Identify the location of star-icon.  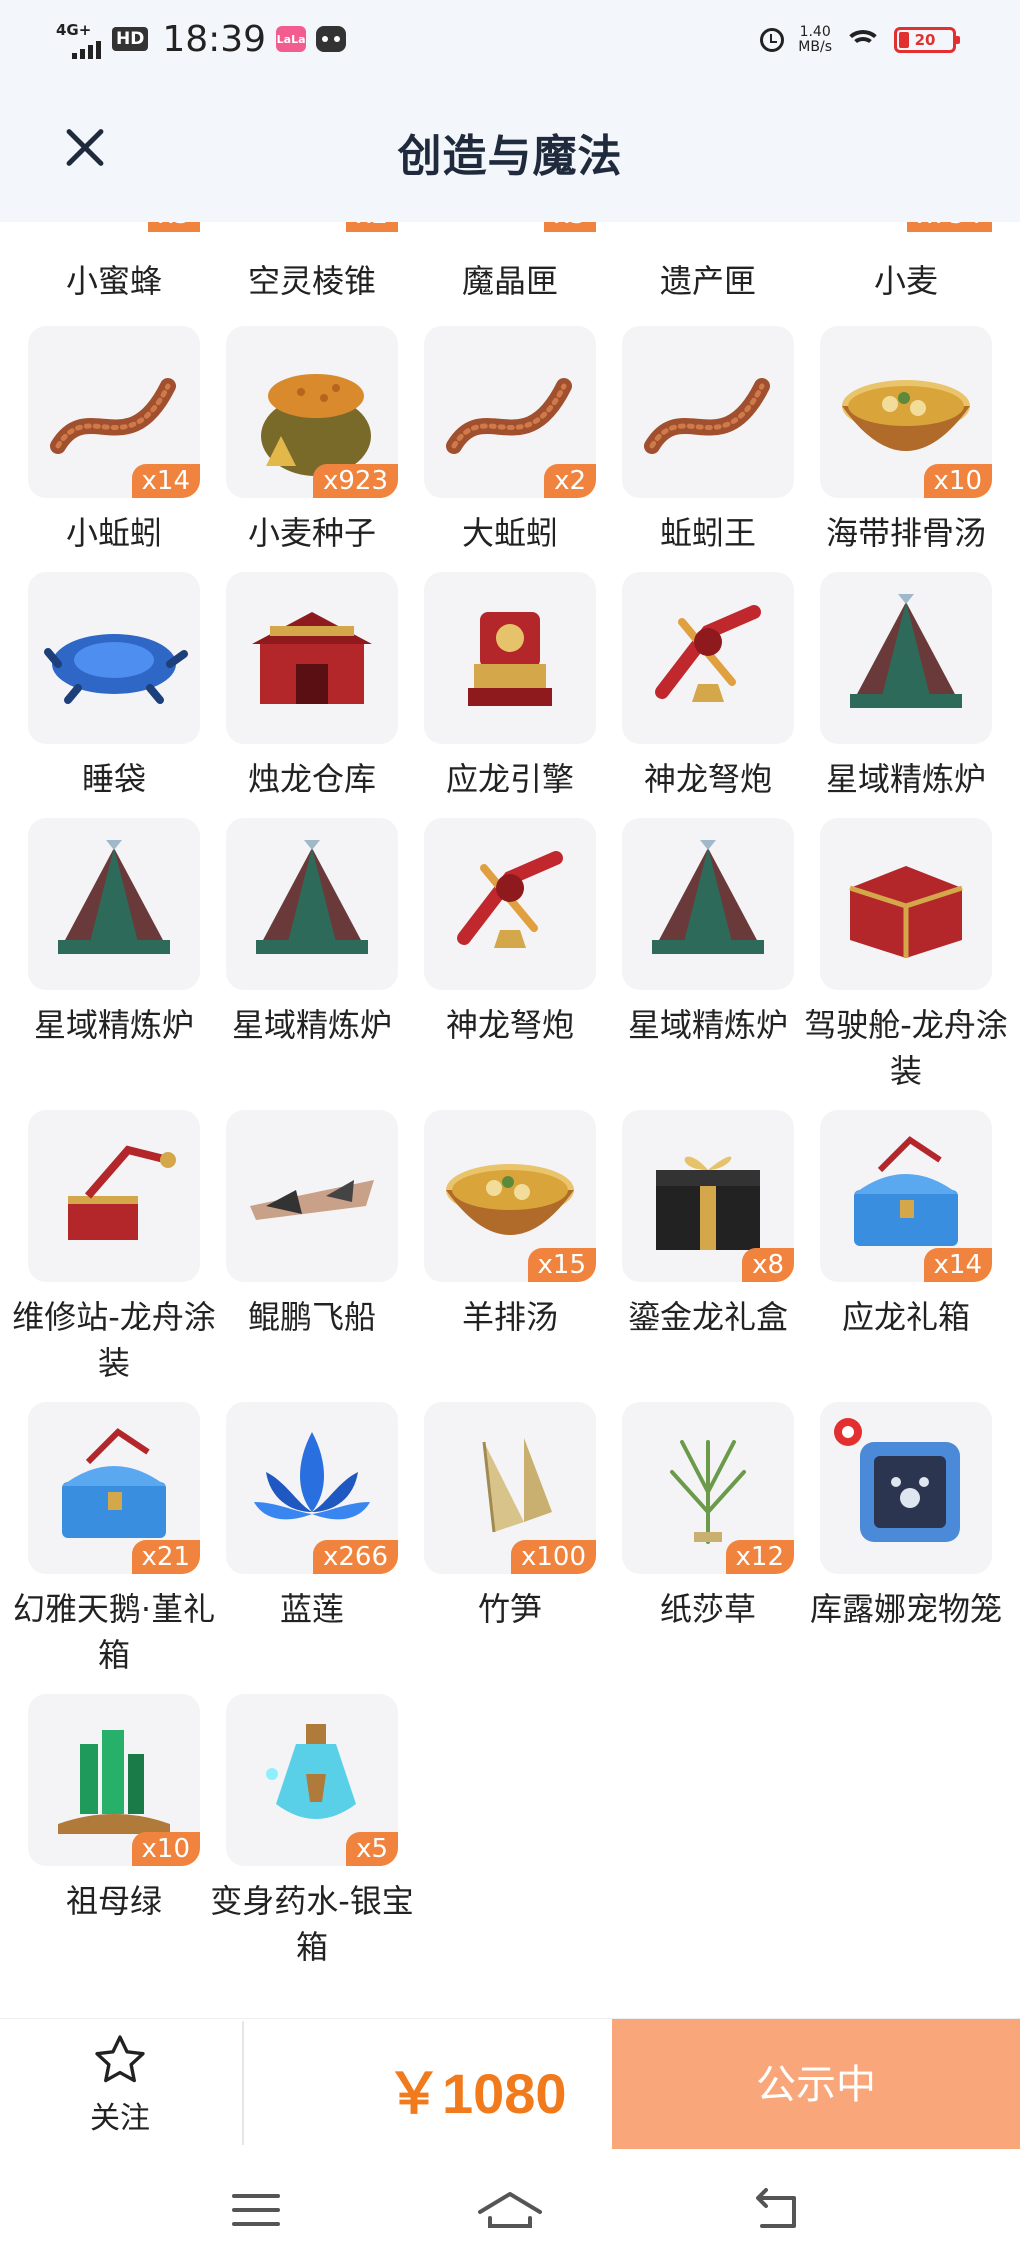
(120, 2059).